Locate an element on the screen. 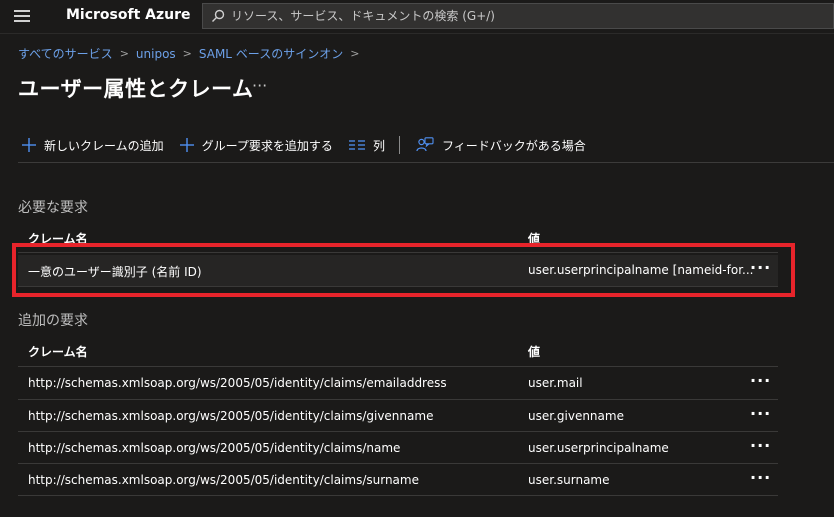 Image resolution: width=834 pixels, height=517 pixels. required-col-claim-name: クレーム名 is located at coordinates (58, 238).